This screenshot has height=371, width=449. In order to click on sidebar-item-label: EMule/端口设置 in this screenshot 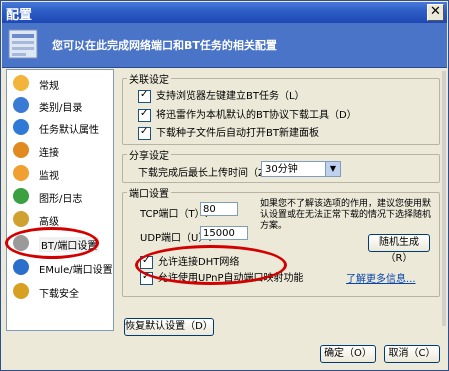, I will do `click(76, 270)`.